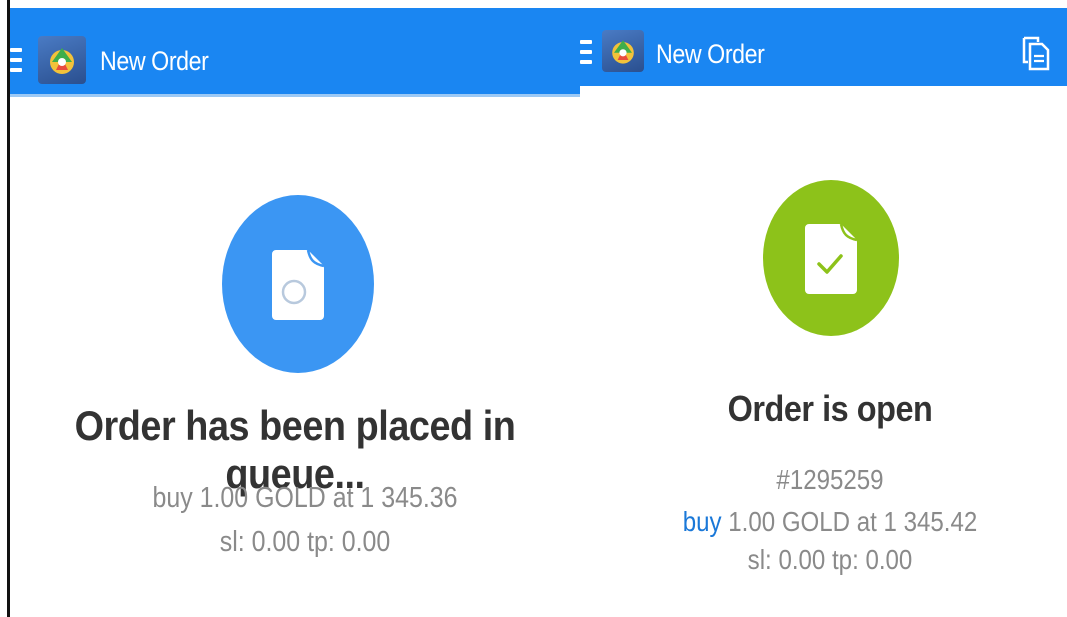 Image resolution: width=1067 pixels, height=617 pixels. Describe the element at coordinates (849, 521) in the screenshot. I see `order-summary-text: 1.00 GOLD at 1 345.42` at that location.